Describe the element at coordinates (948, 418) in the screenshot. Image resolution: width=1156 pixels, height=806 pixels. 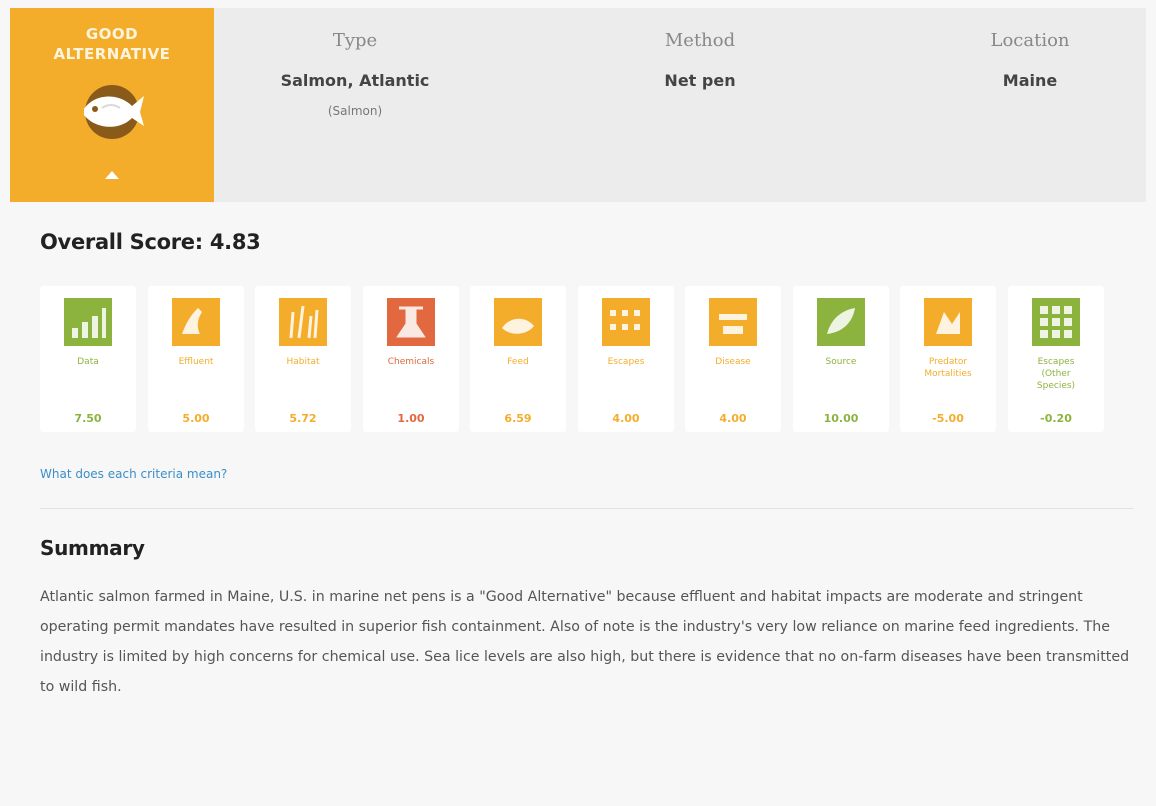
I see `criteria-score: -5.00` at that location.